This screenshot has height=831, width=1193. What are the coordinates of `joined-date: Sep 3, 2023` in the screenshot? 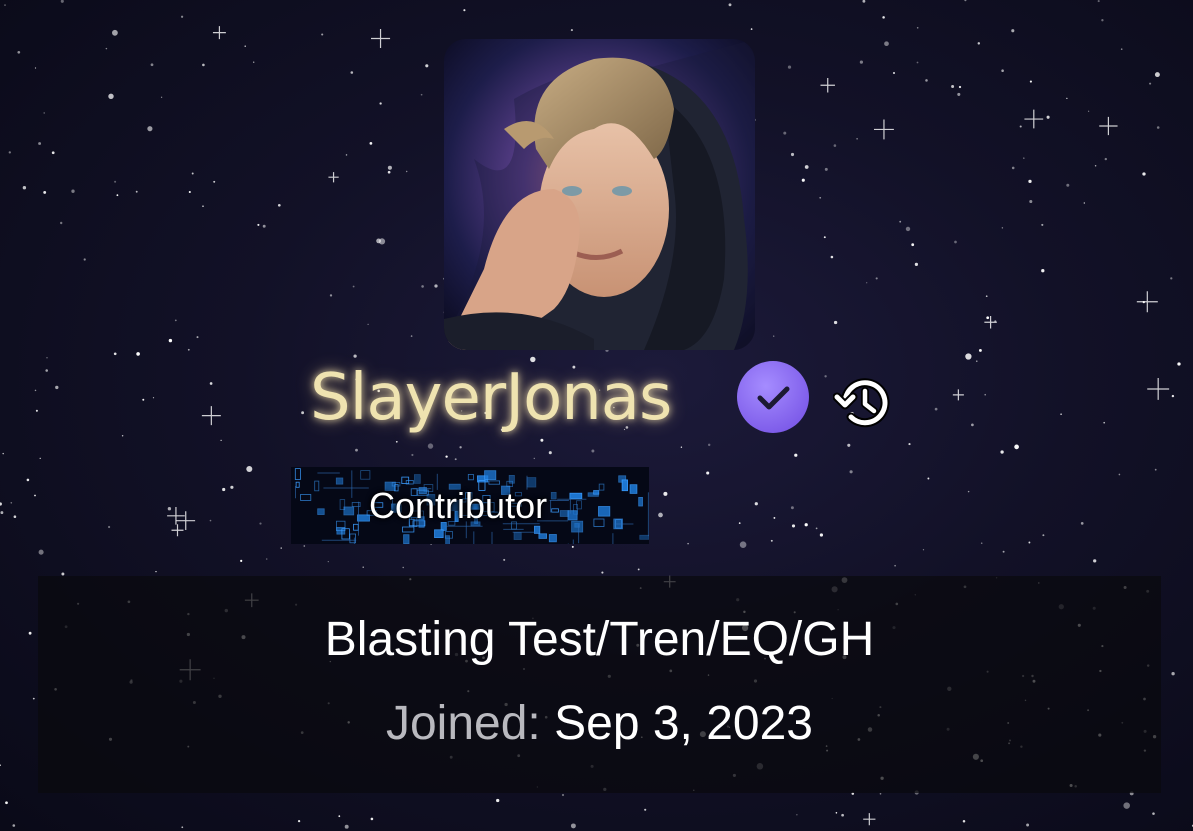 It's located at (683, 723).